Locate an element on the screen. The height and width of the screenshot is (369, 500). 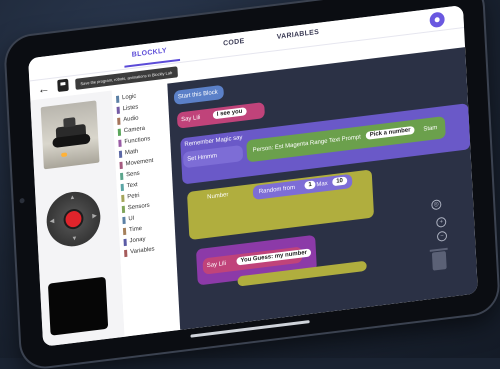
robot-camera-image is located at coordinates (70, 135).